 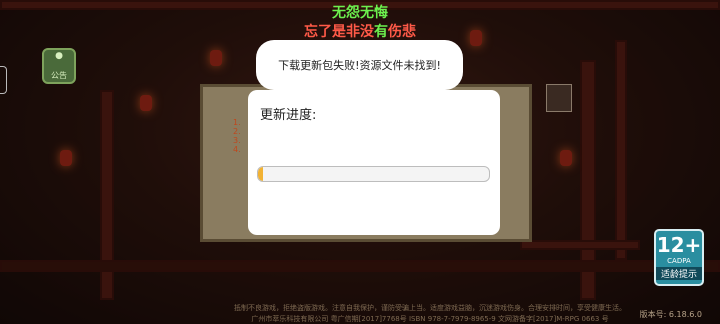 What do you see at coordinates (237, 122) in the screenshot?
I see `list-item: 1.` at bounding box center [237, 122].